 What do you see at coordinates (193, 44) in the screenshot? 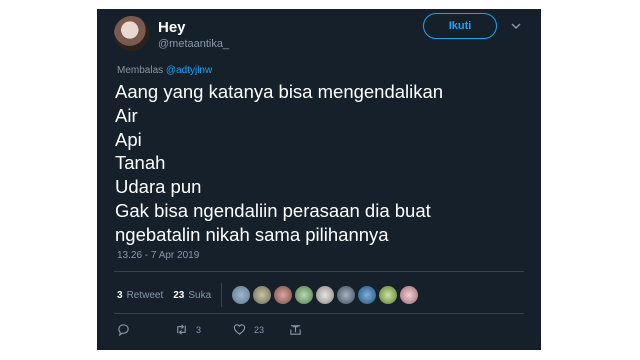
I see `user-handle: @metaantika_` at bounding box center [193, 44].